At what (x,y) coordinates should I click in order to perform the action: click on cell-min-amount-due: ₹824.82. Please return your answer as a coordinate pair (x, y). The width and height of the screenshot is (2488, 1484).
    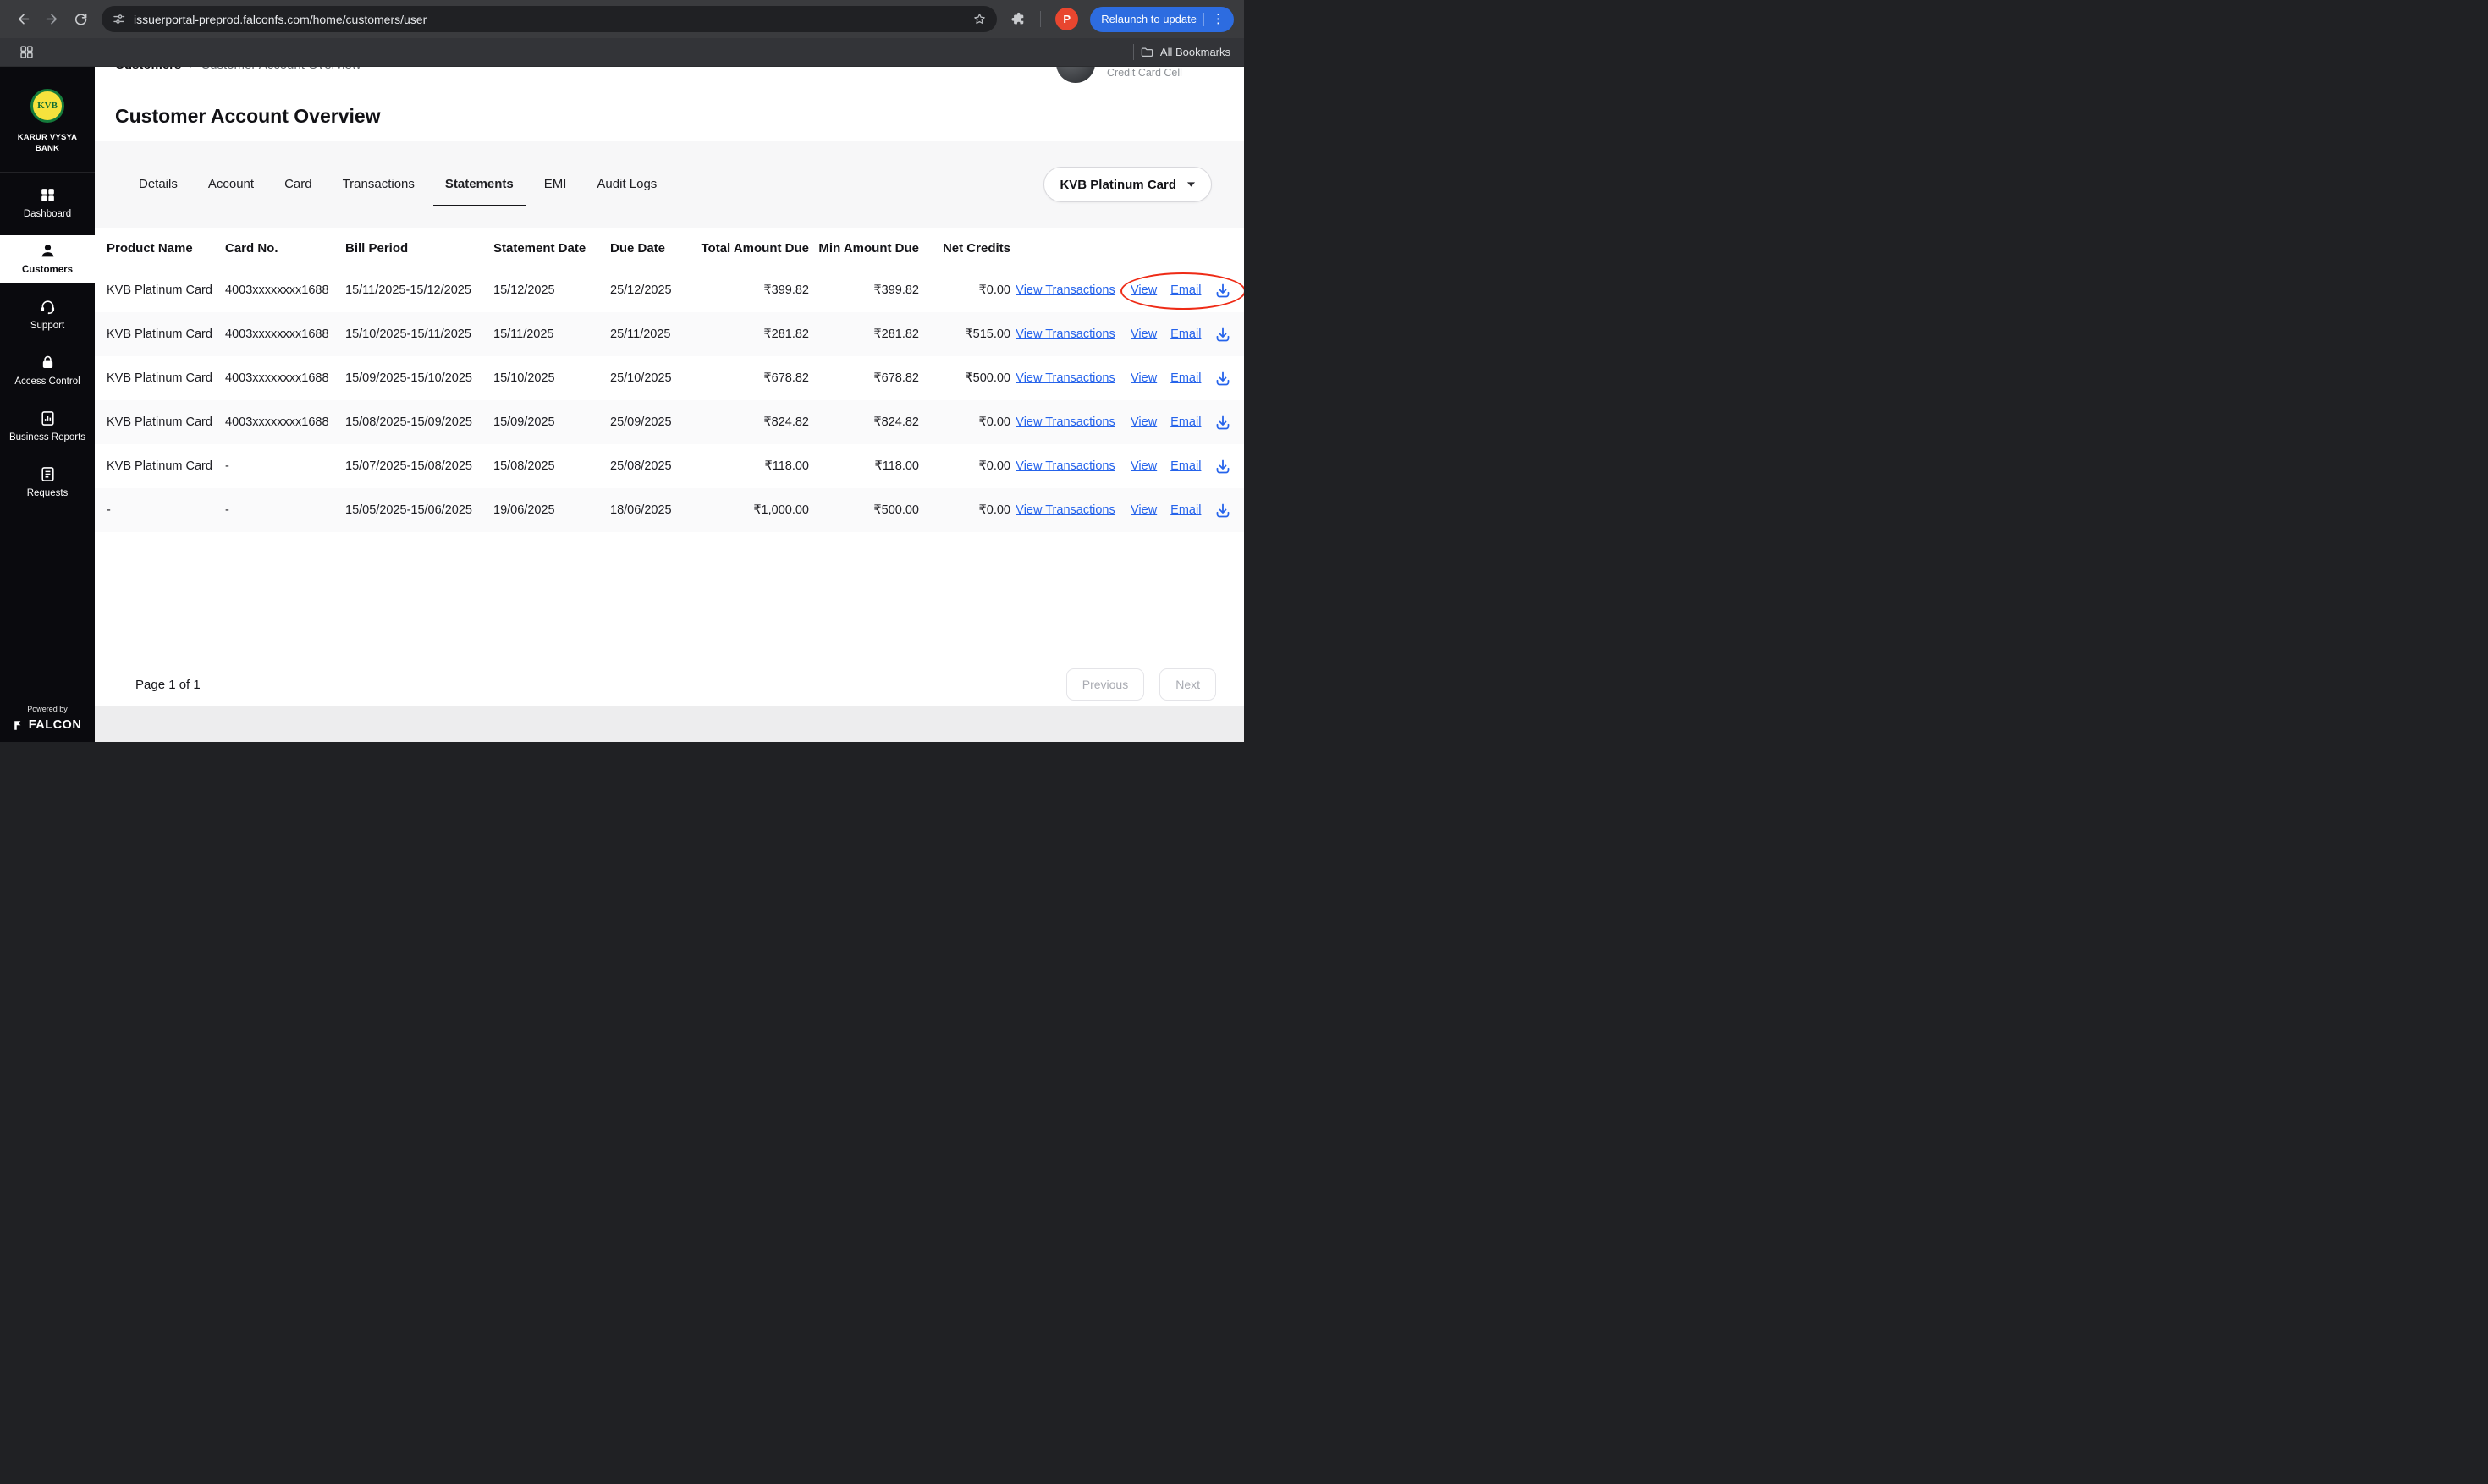
    Looking at the image, I should click on (896, 422).